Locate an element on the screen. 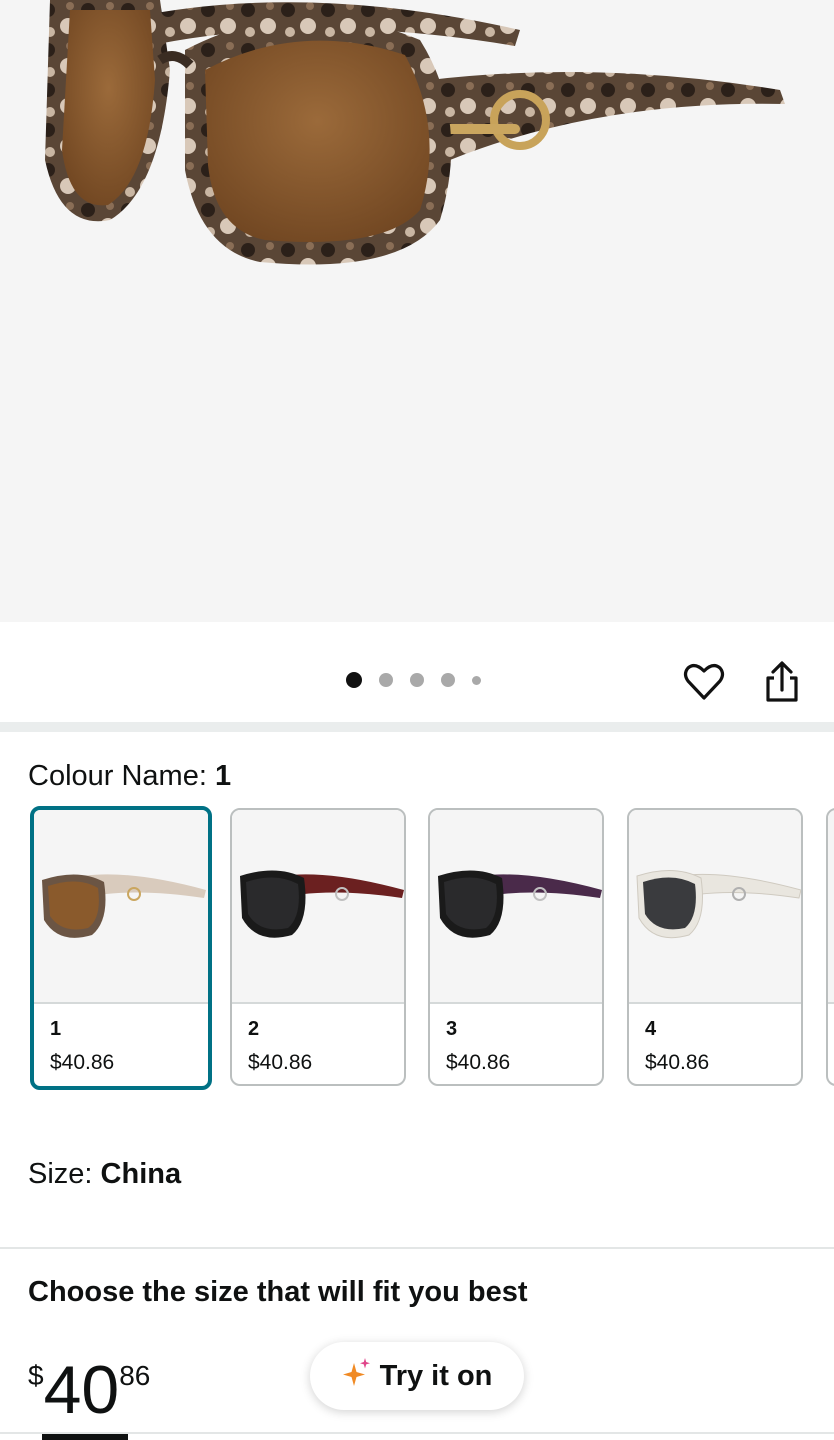  heart-icon is located at coordinates (704, 682).